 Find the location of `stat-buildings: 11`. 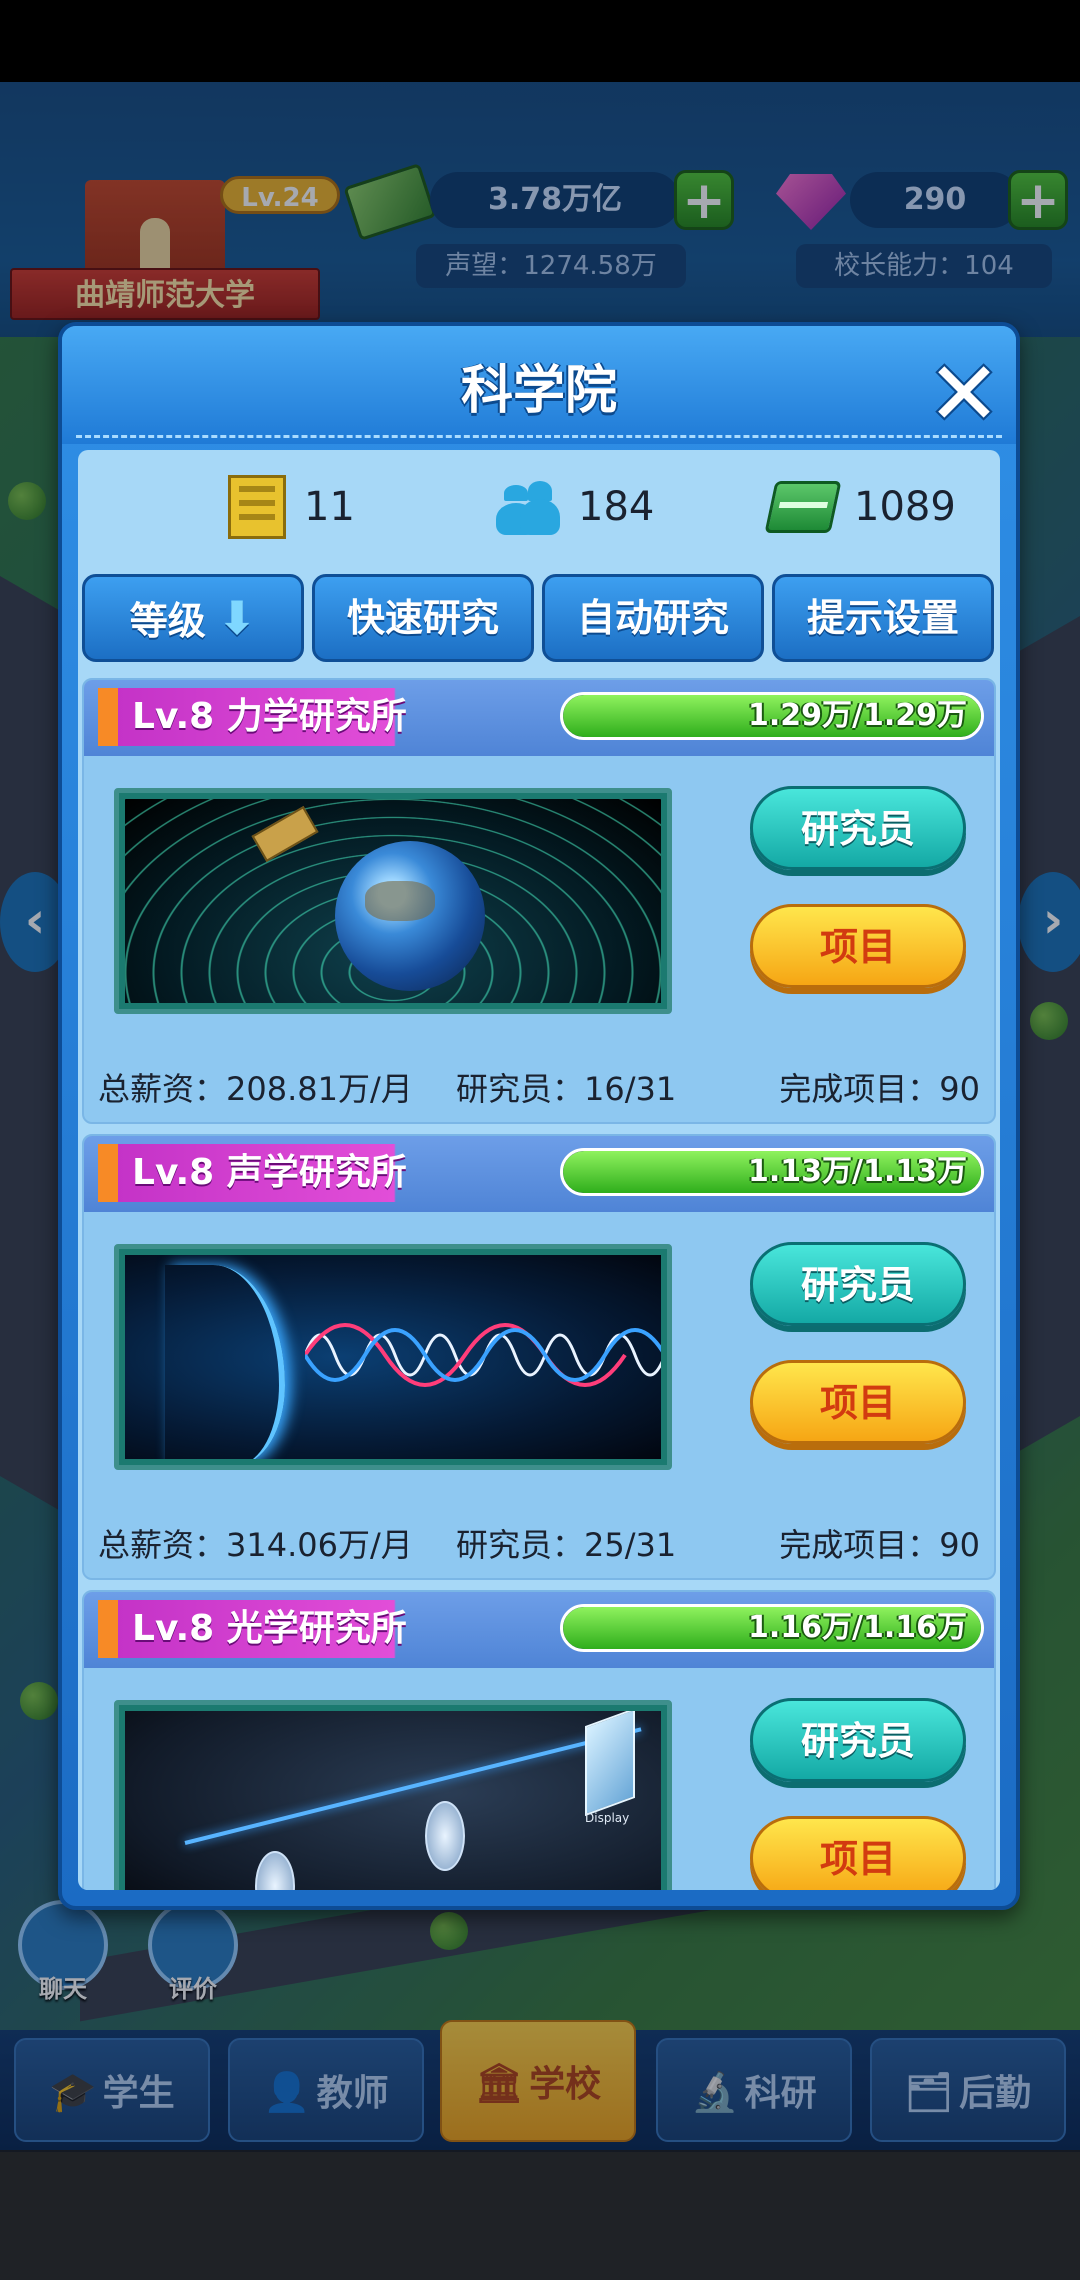

stat-buildings: 11 is located at coordinates (291, 507).